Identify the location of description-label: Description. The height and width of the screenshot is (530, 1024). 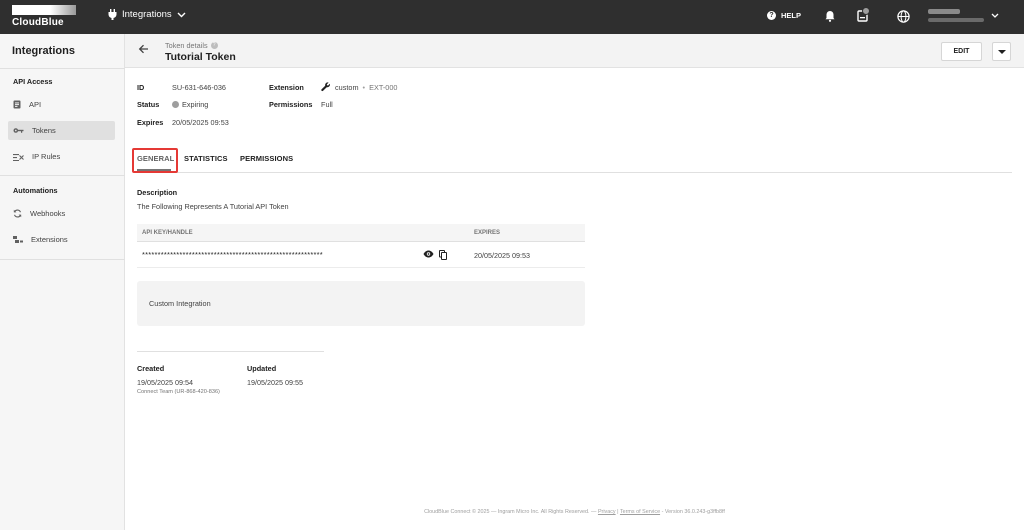
(157, 192).